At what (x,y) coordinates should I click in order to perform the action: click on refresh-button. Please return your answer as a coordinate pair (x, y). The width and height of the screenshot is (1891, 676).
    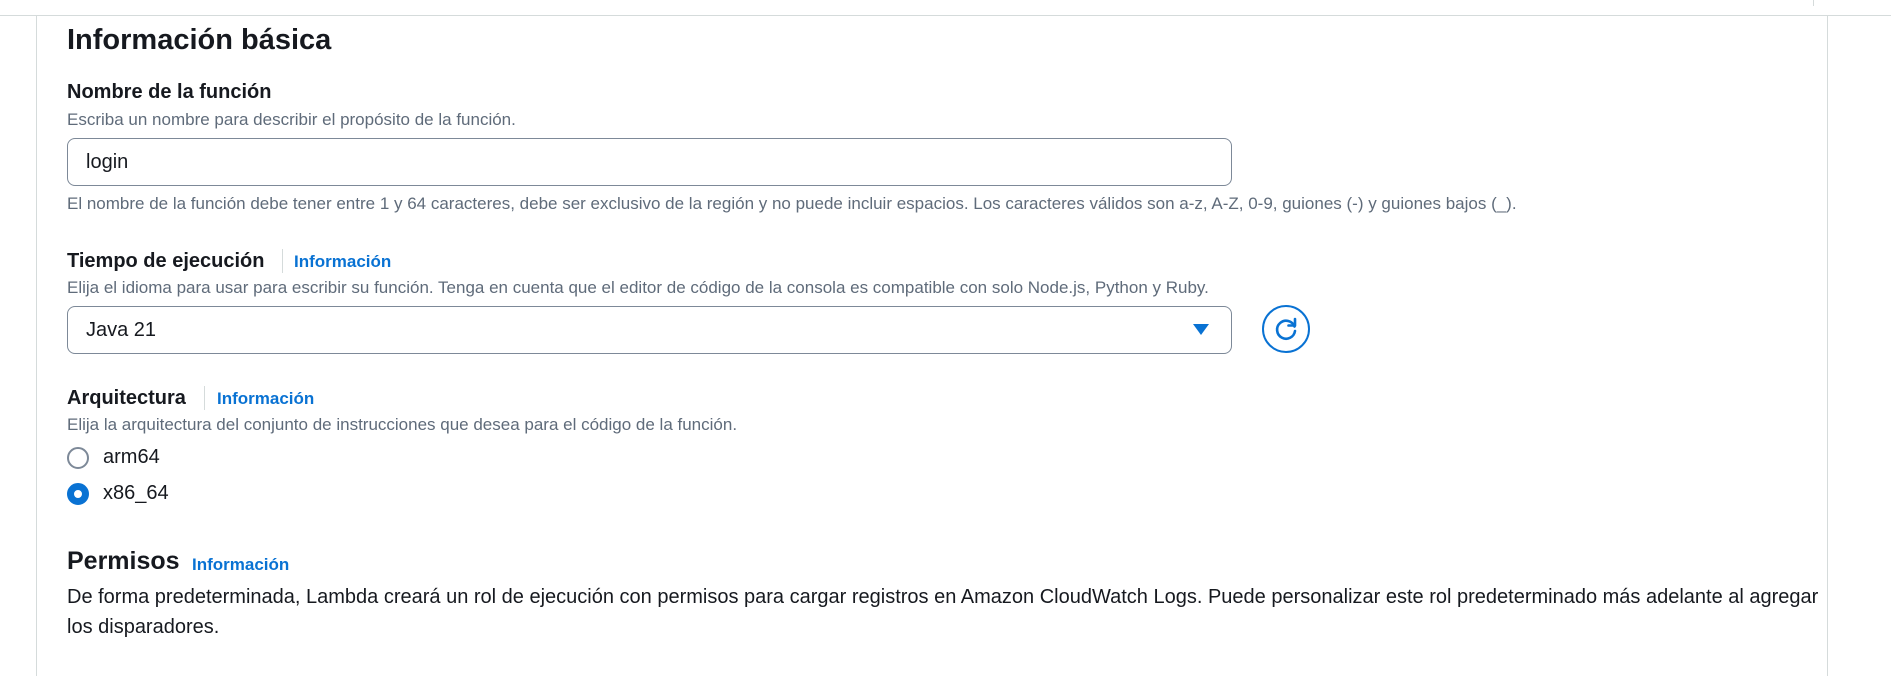
    Looking at the image, I should click on (1286, 329).